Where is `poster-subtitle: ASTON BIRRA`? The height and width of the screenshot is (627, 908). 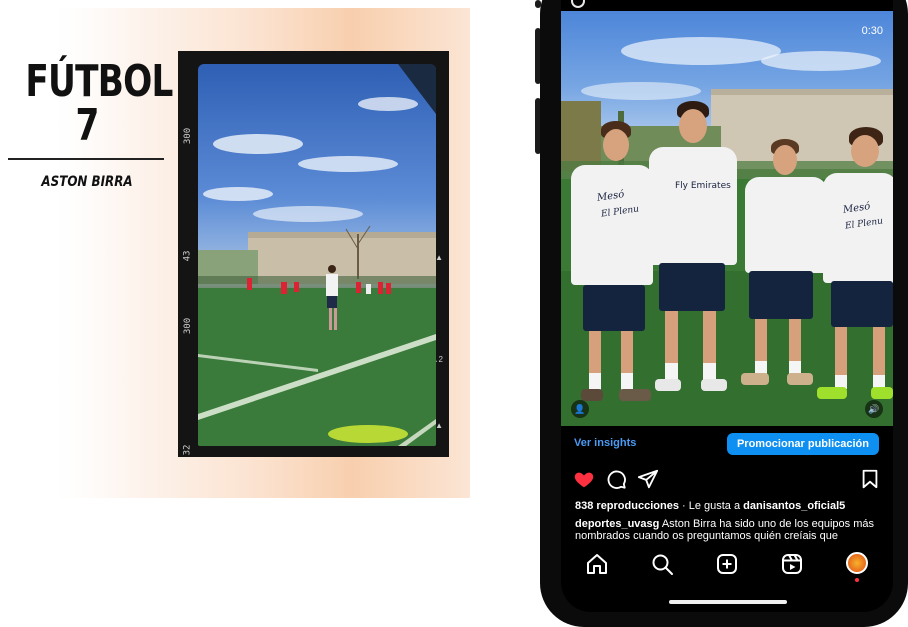
poster-subtitle: ASTON BIRRA is located at coordinates (87, 182).